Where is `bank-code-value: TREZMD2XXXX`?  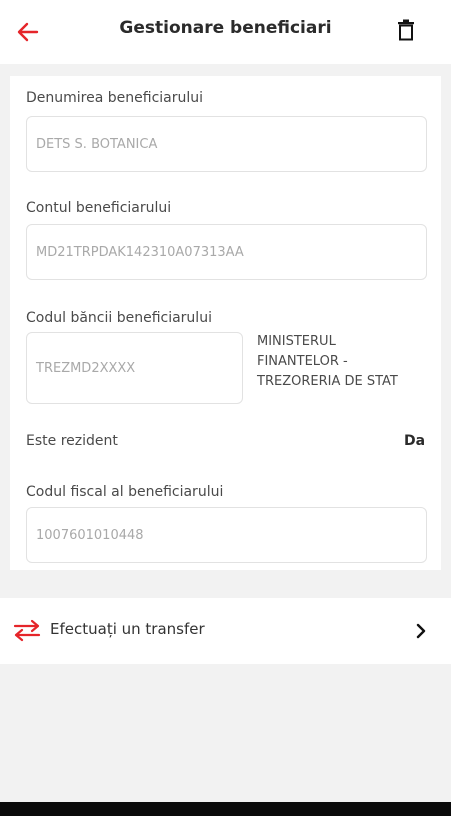
bank-code-value: TREZMD2XXXX is located at coordinates (86, 368).